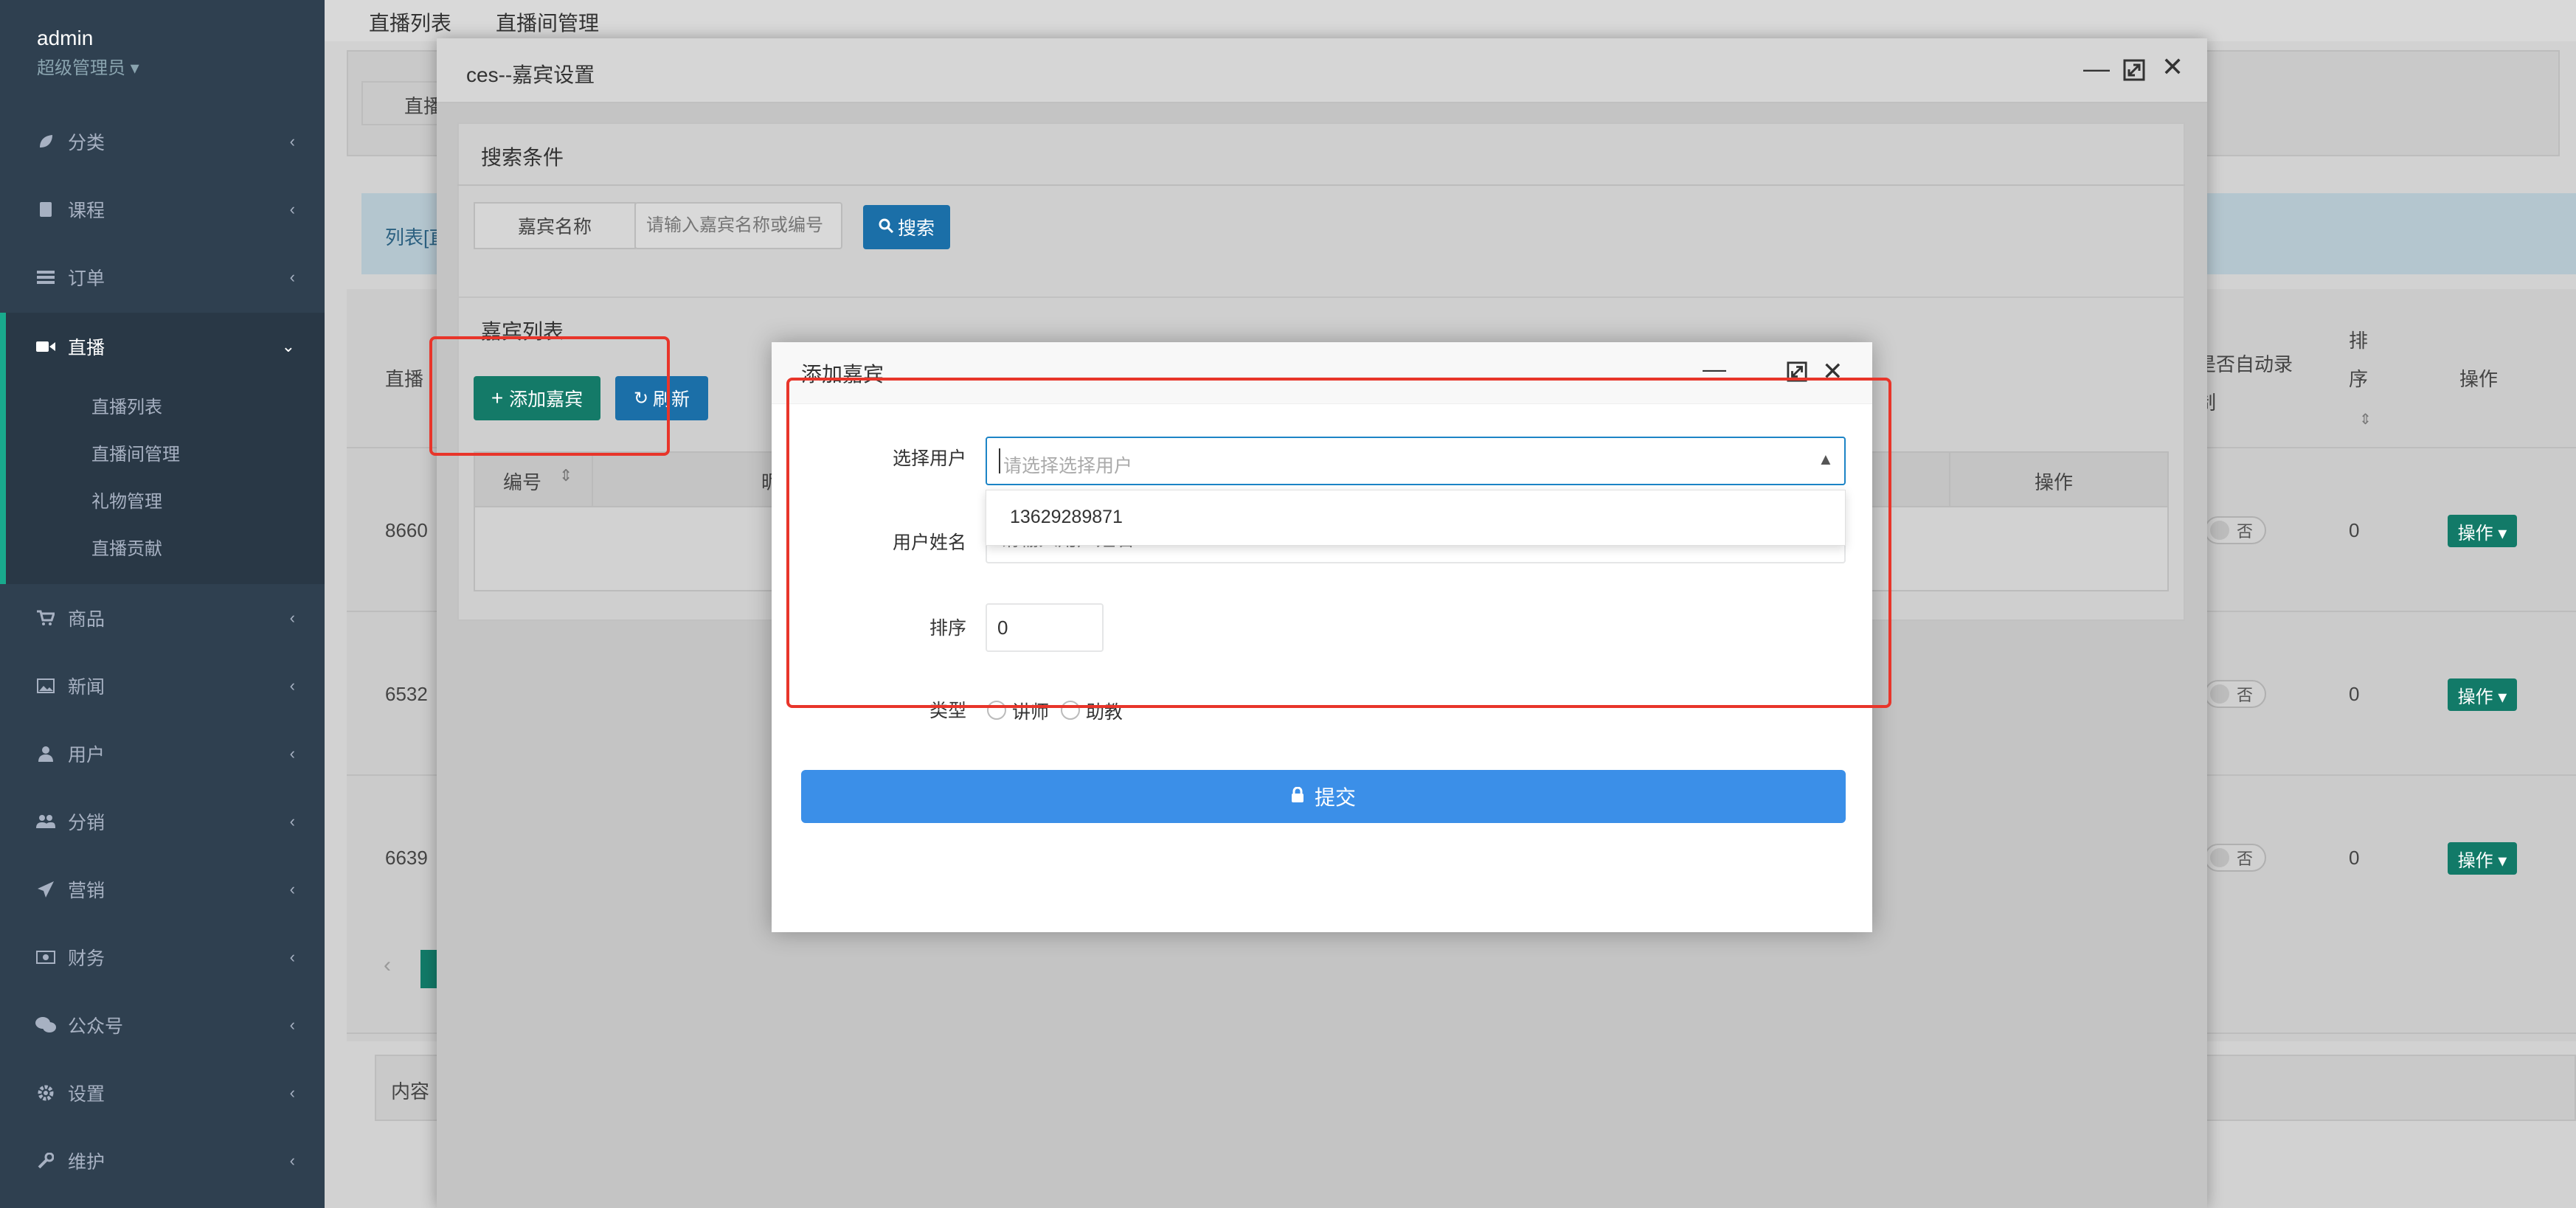 This screenshot has width=2576, height=1208. Describe the element at coordinates (405, 379) in the screenshot. I see `bg-col-live: 直播` at that location.